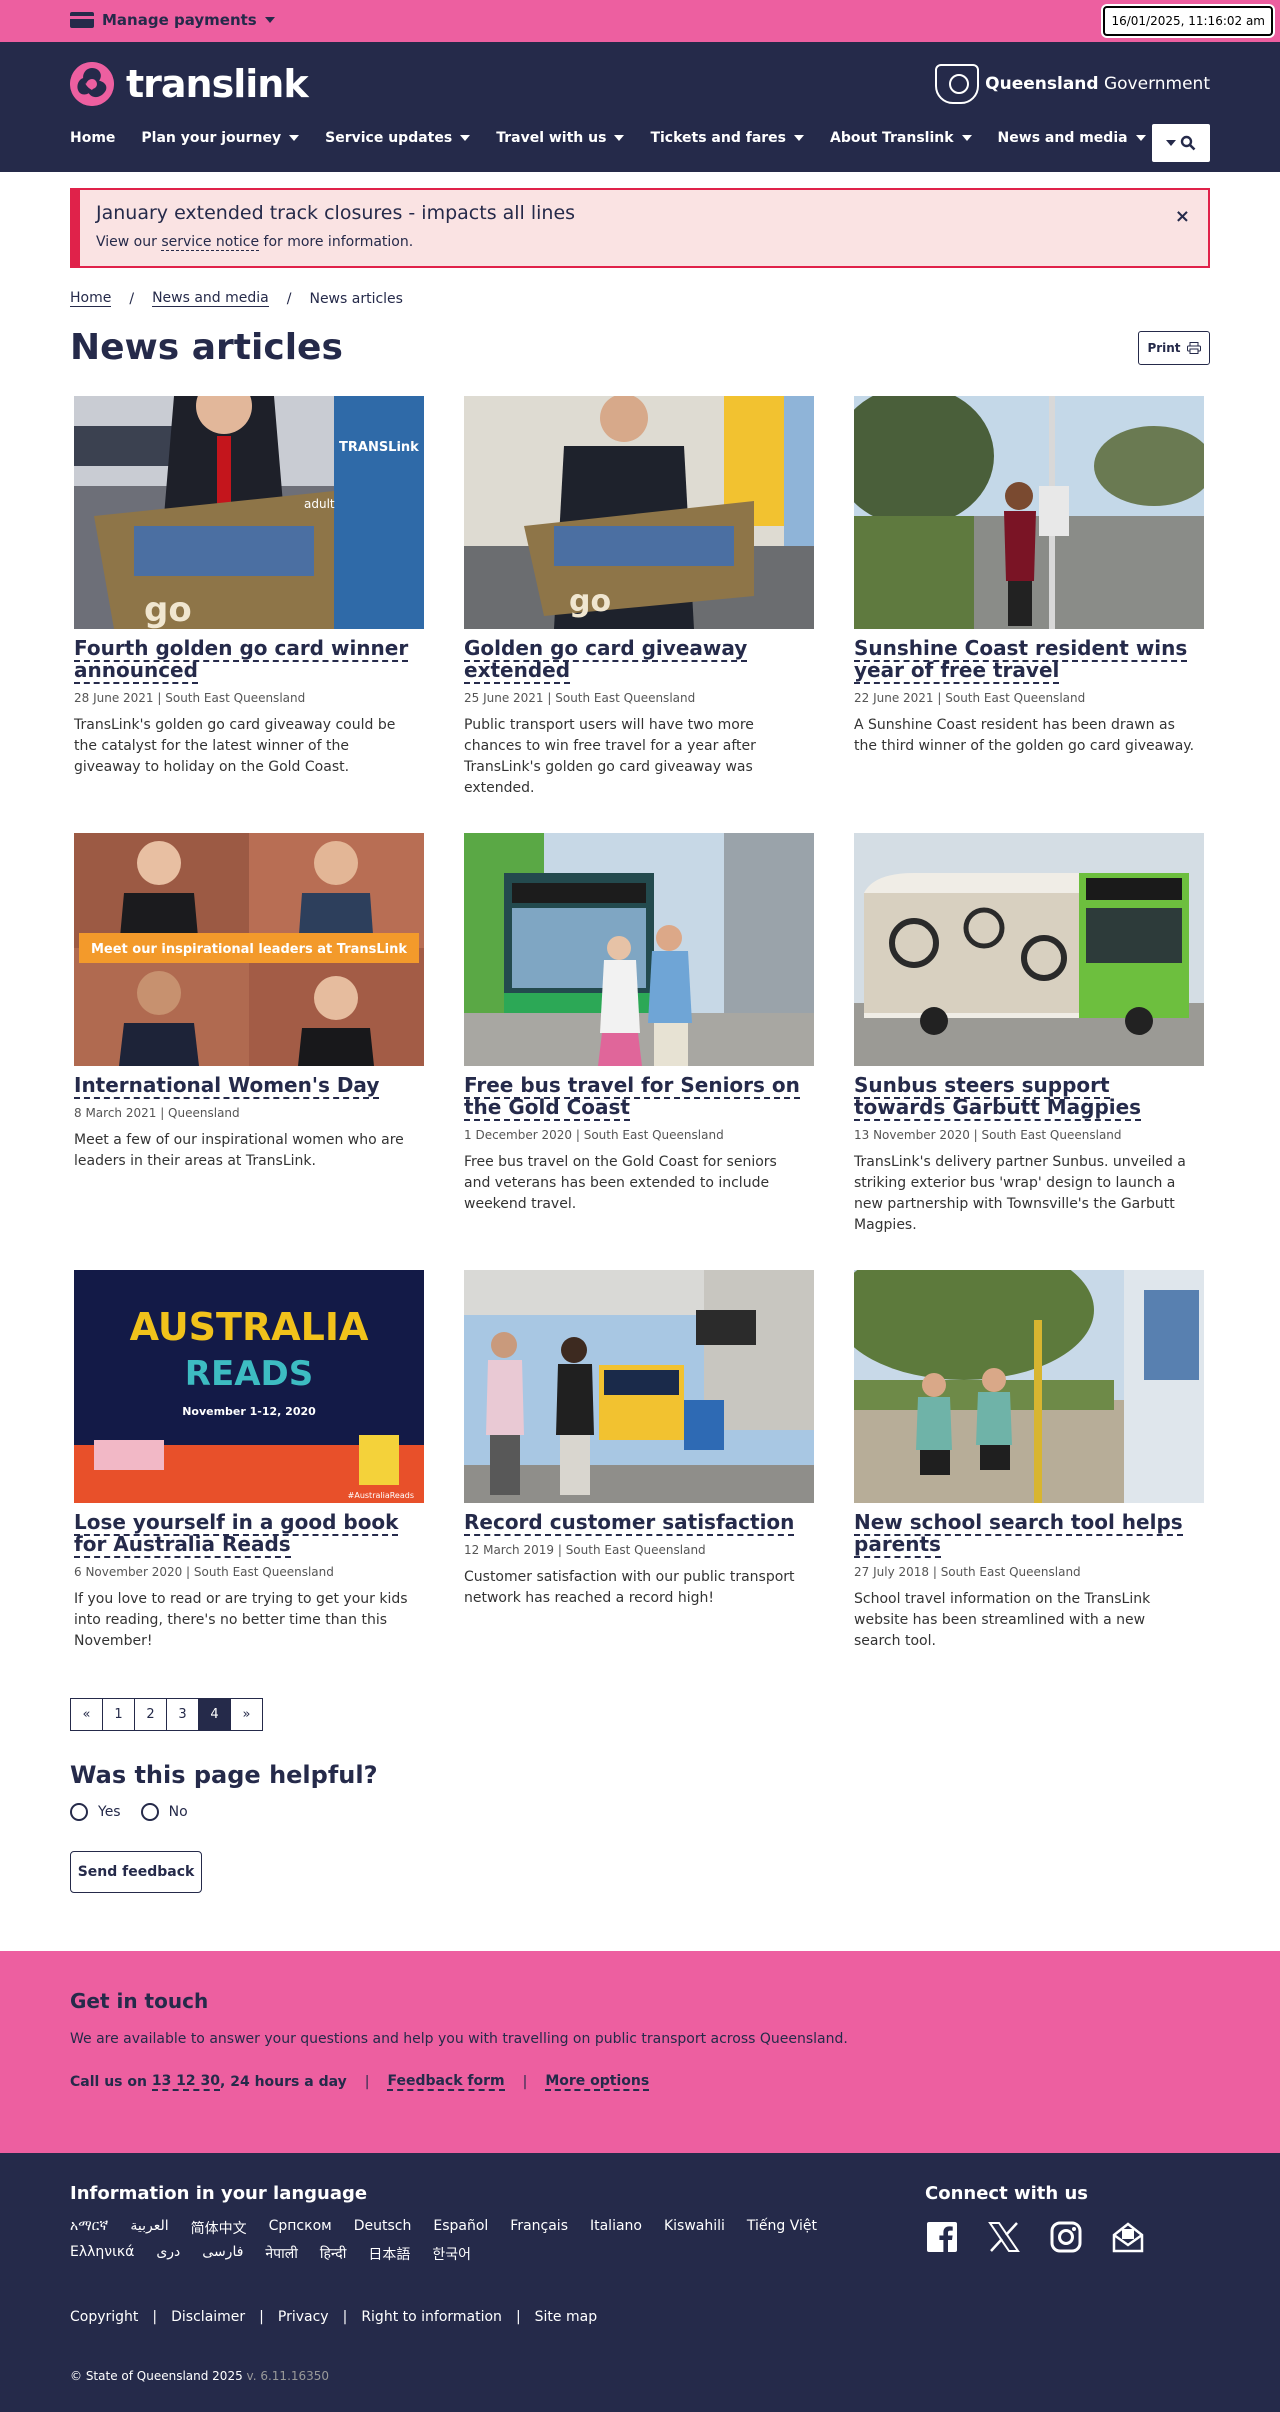  I want to click on search-icon, so click(1188, 143).